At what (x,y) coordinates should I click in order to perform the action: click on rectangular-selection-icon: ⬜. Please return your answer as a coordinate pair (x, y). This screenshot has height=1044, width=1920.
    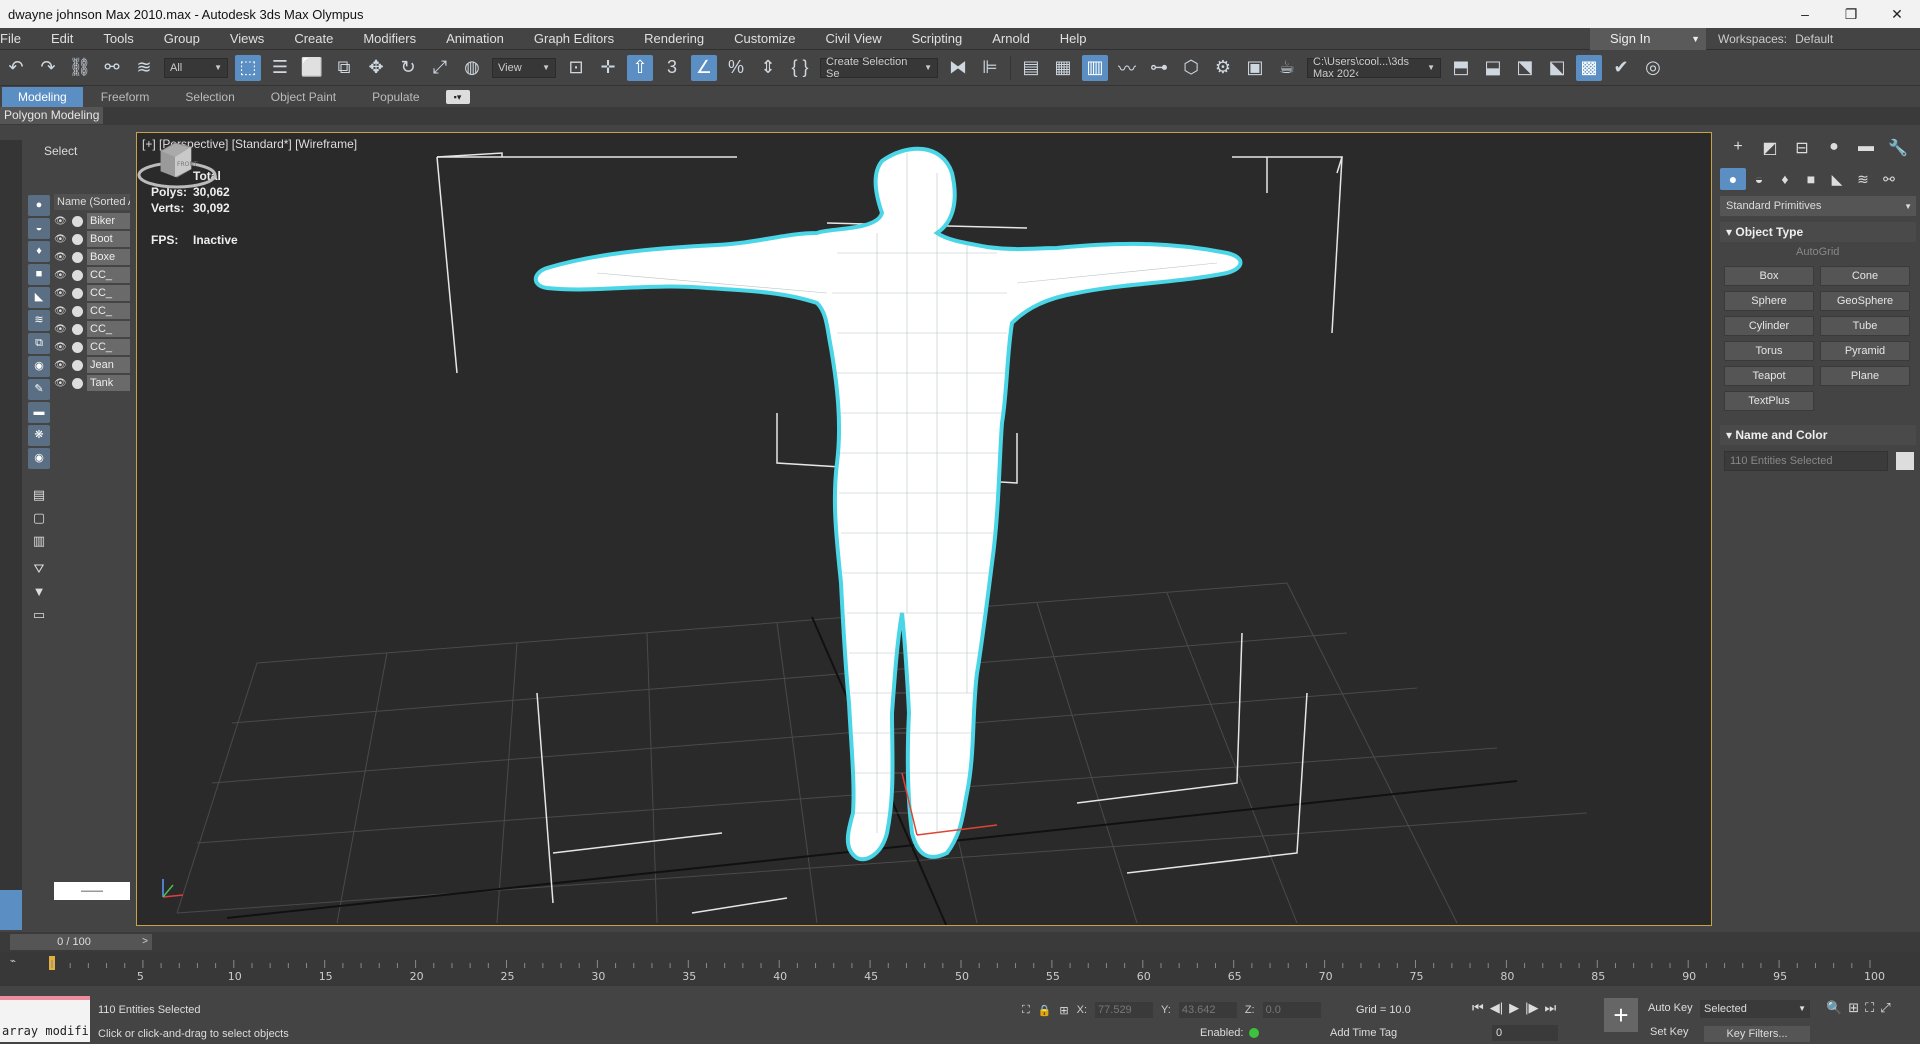
    Looking at the image, I should click on (312, 68).